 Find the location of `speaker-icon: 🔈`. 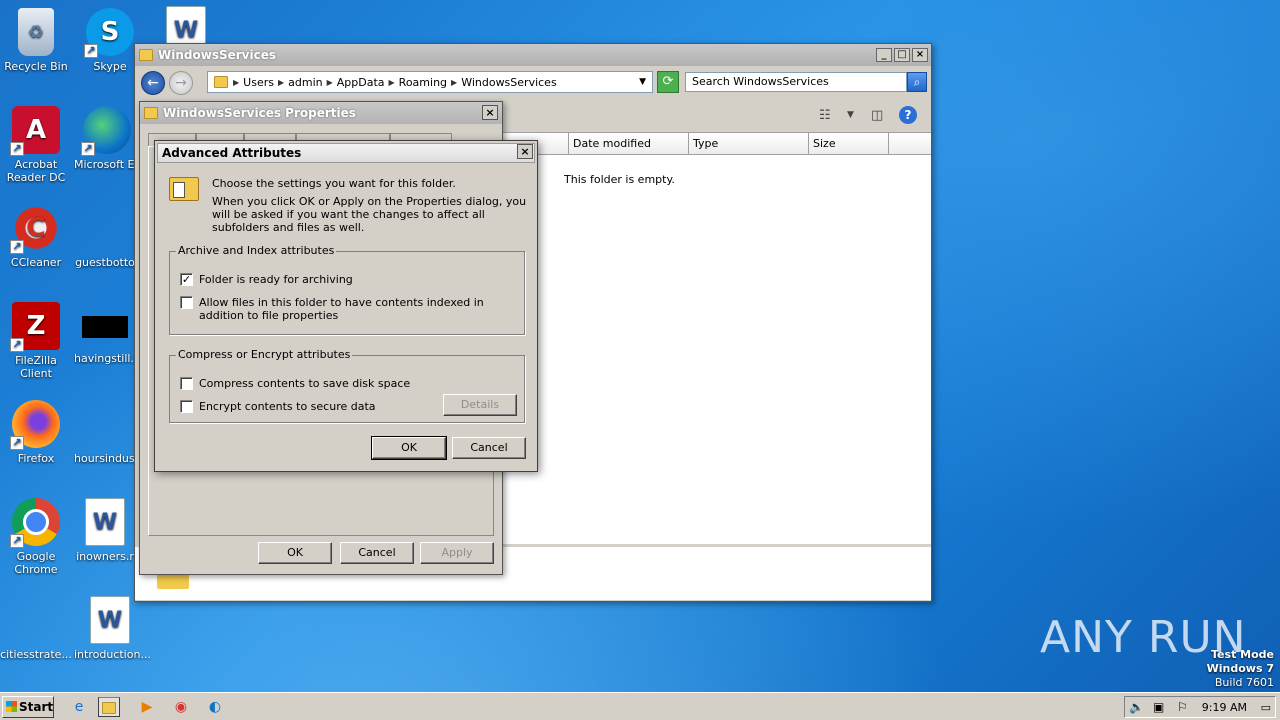

speaker-icon: 🔈 is located at coordinates (1136, 707).